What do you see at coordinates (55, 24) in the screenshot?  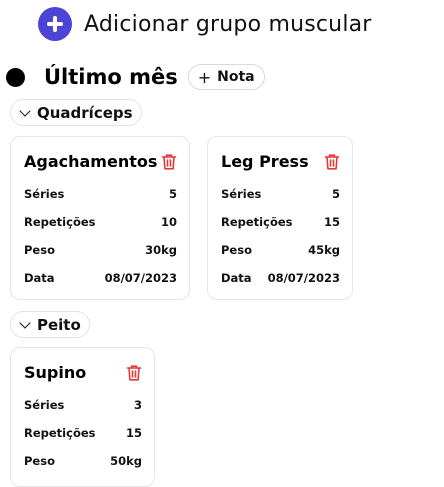 I see `plus-circle-icon` at bounding box center [55, 24].